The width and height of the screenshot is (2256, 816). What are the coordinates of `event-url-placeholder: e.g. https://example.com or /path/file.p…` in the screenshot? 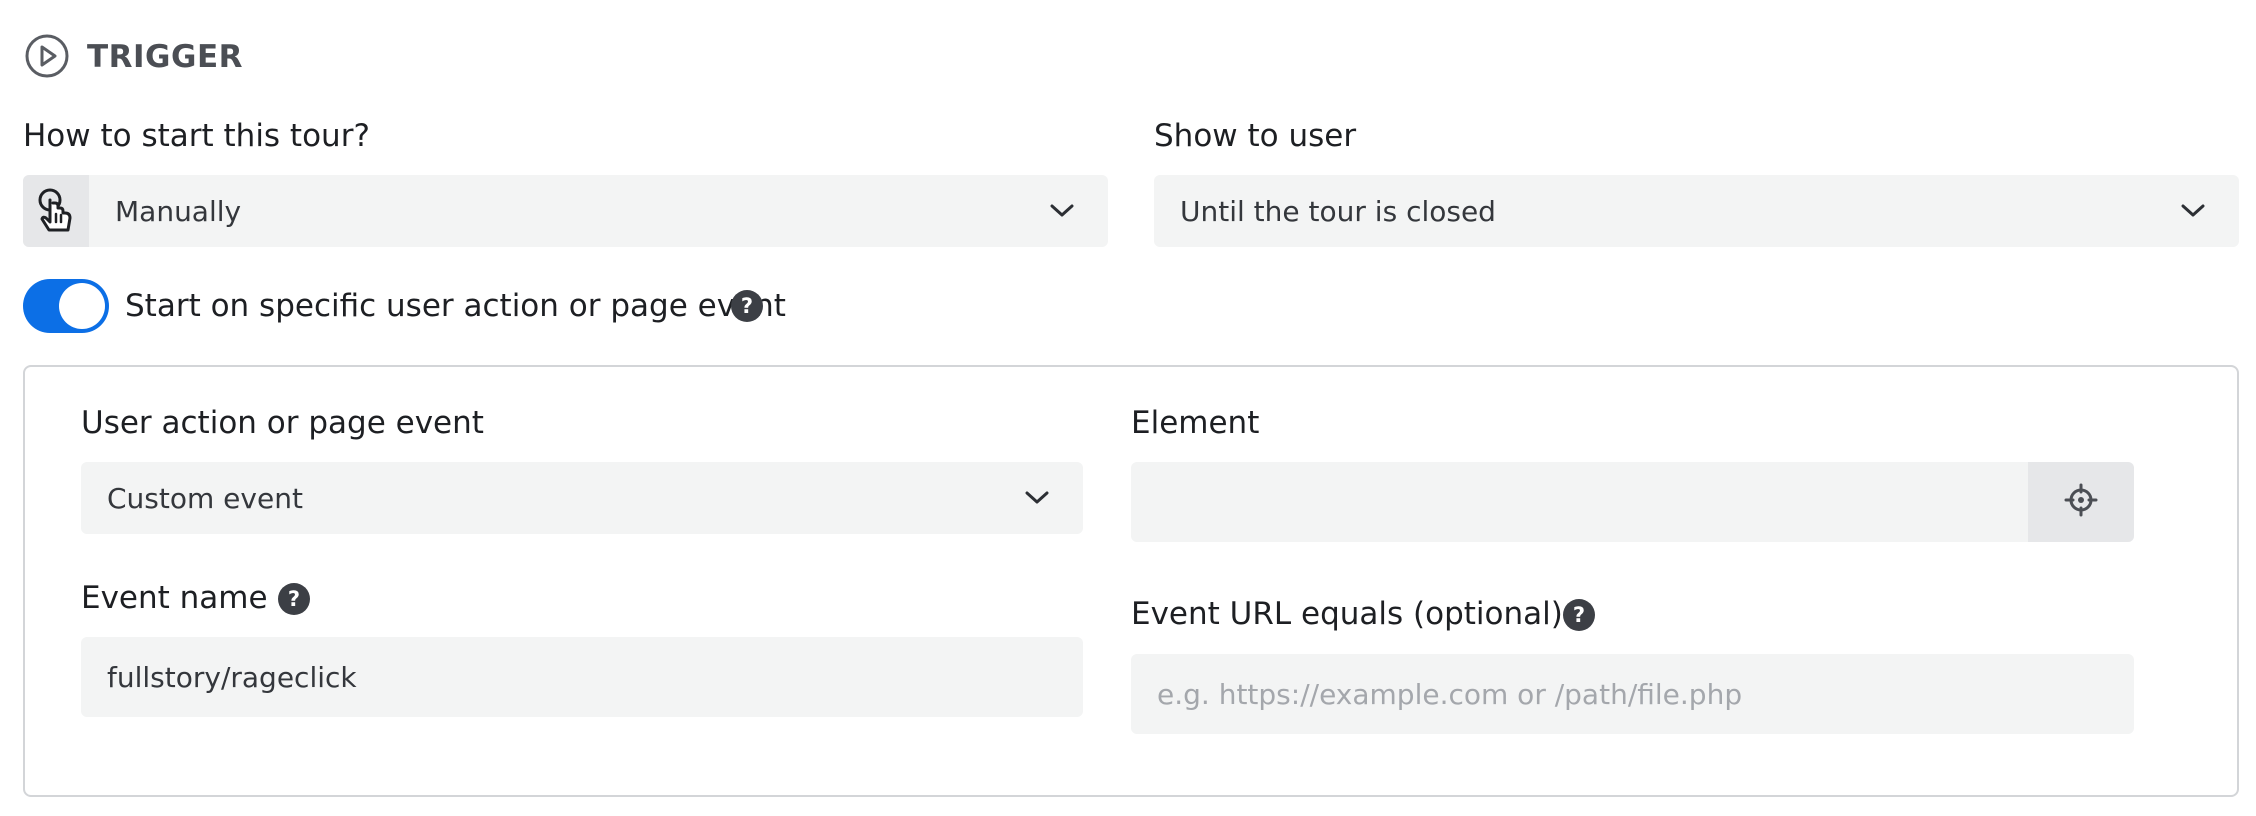 It's located at (1450, 694).